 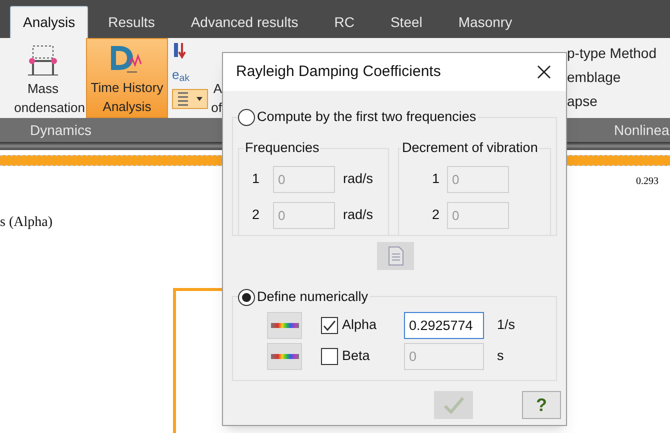 What do you see at coordinates (618, 101) in the screenshot?
I see `ribbon-item: apse` at bounding box center [618, 101].